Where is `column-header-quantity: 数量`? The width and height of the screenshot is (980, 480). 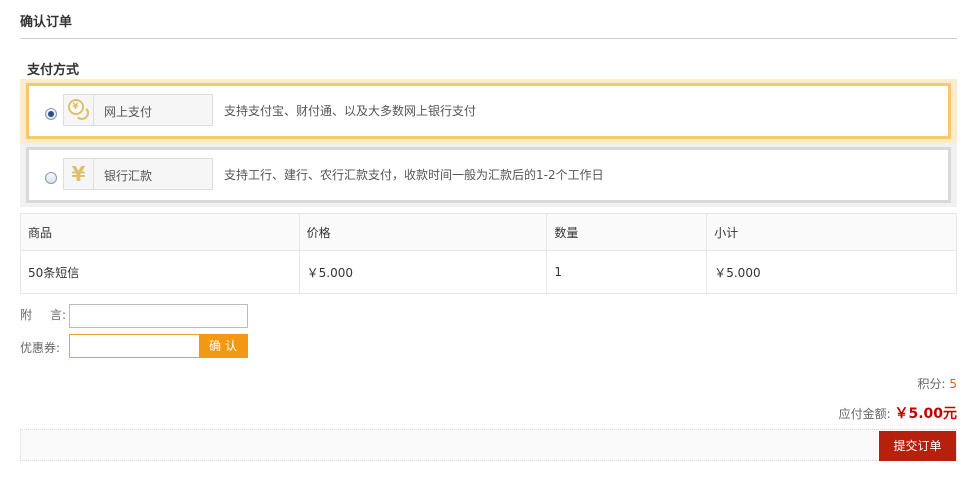 column-header-quantity: 数量 is located at coordinates (627, 232).